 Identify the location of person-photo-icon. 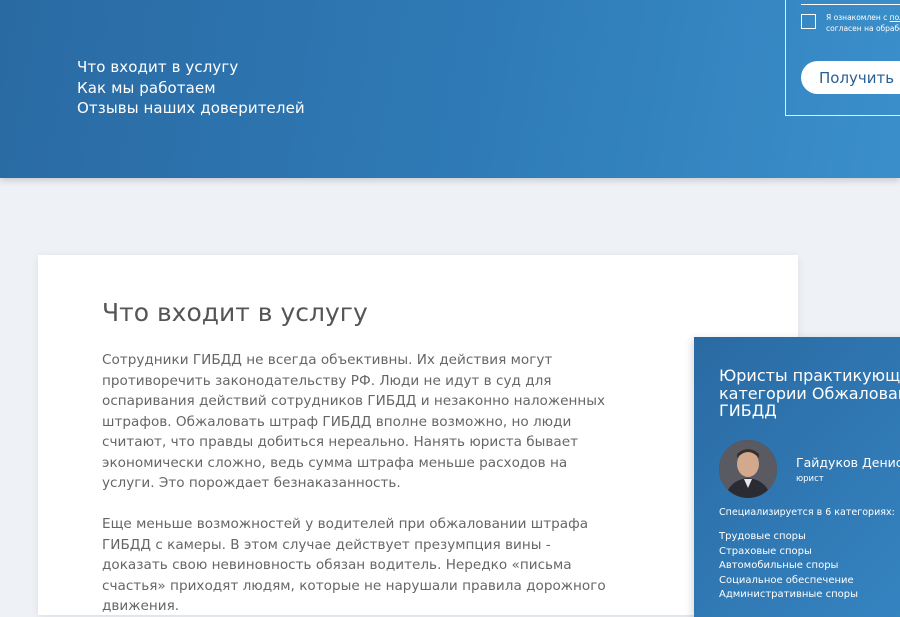
(748, 469).